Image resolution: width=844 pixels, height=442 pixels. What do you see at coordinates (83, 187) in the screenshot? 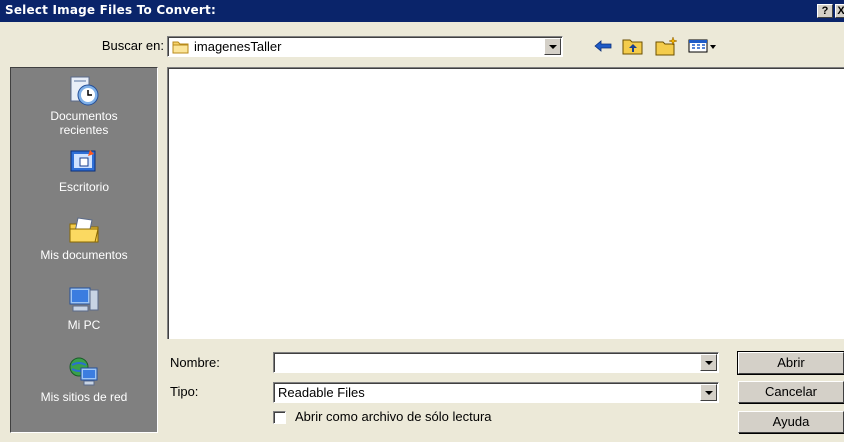
I see `place-label: Escritorio` at bounding box center [83, 187].